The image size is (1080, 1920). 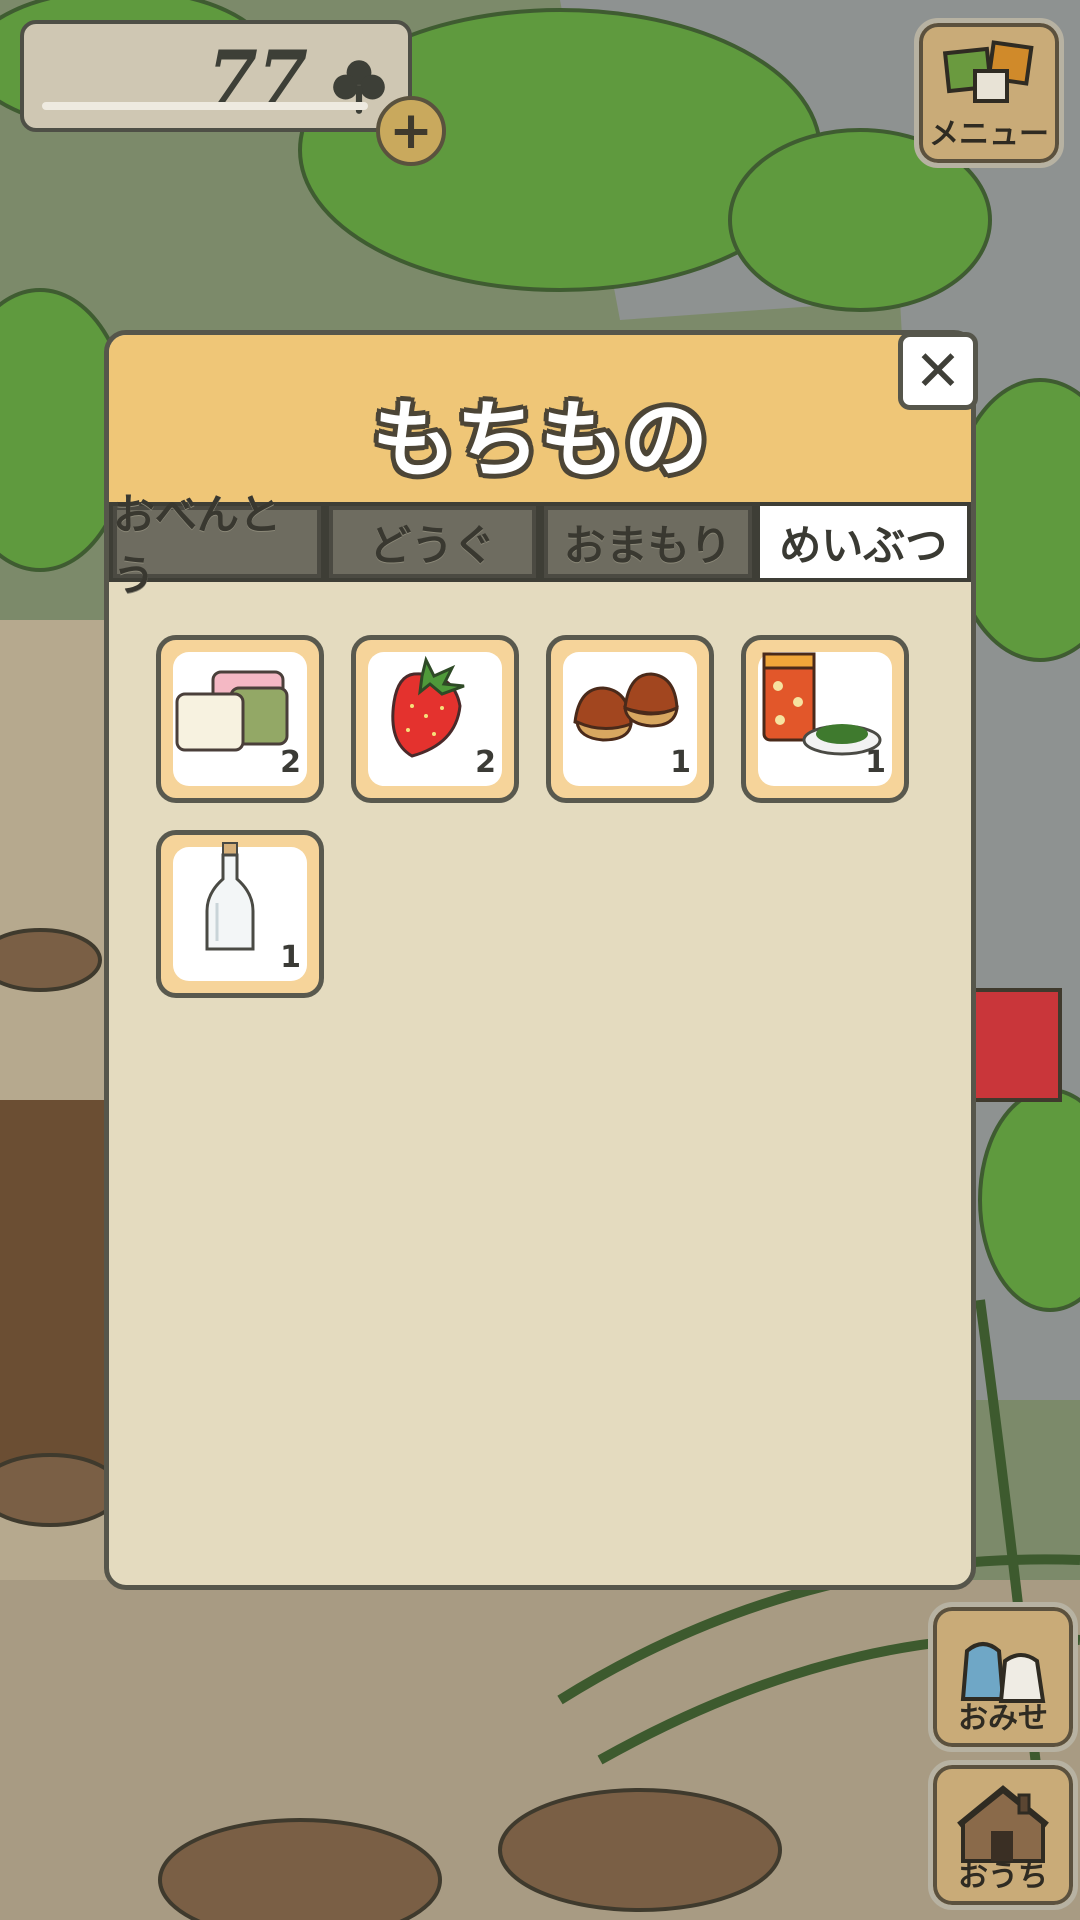 I want to click on tab-label: おまもり, so click(x=647, y=545).